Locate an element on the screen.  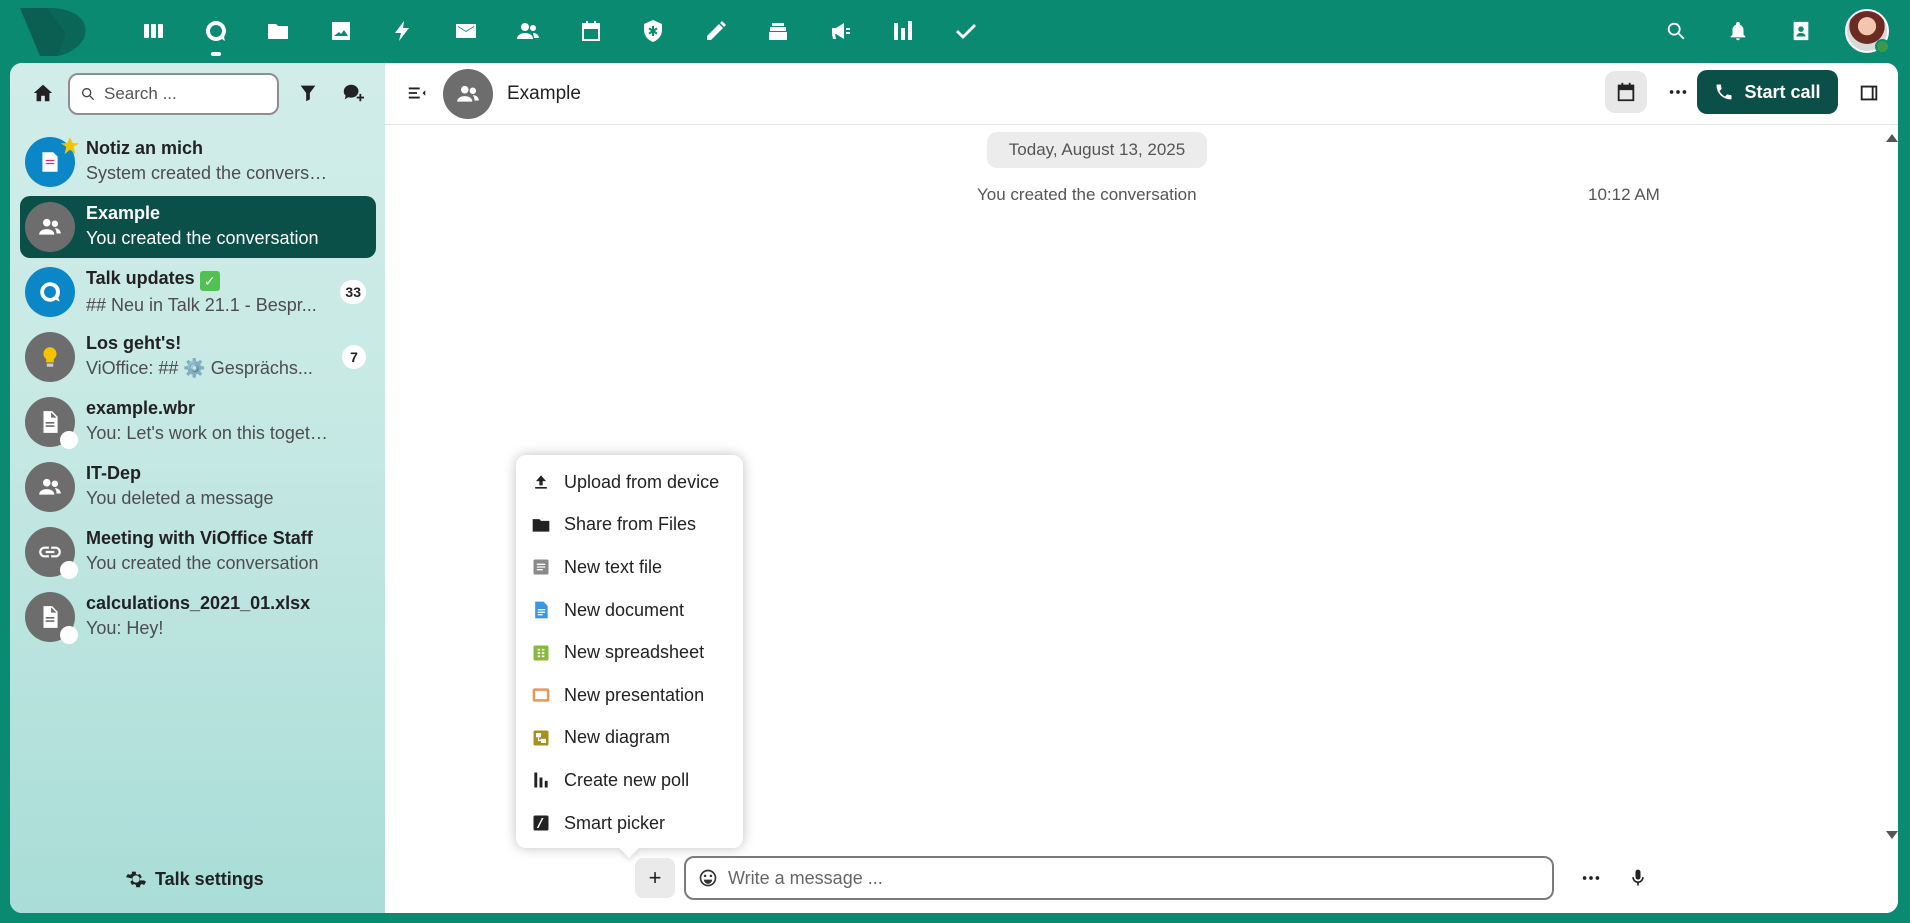
menu-item-new-document: New document is located at coordinates (629, 610).